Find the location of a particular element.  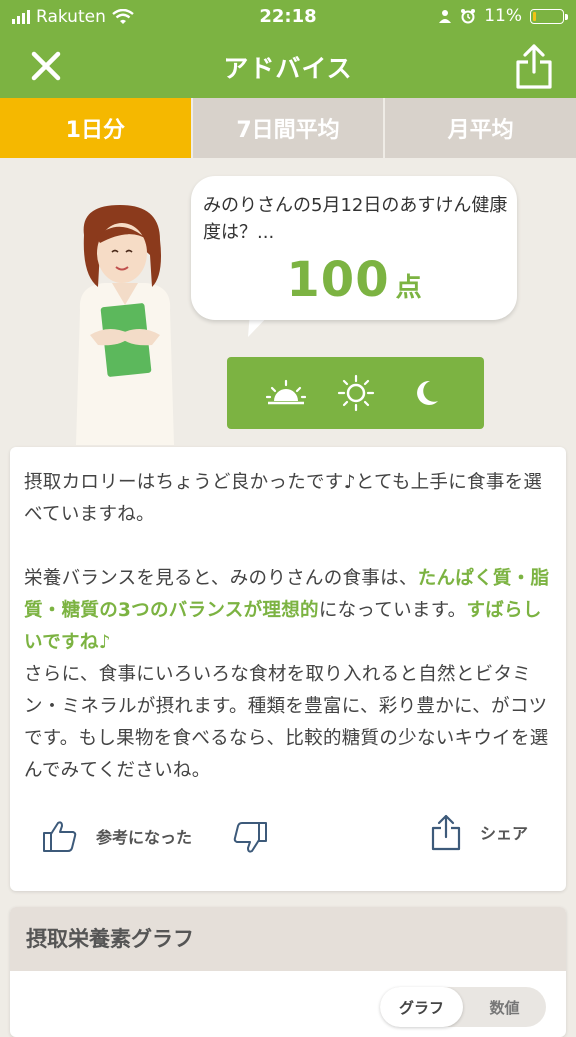

morning-icon is located at coordinates (285, 393).